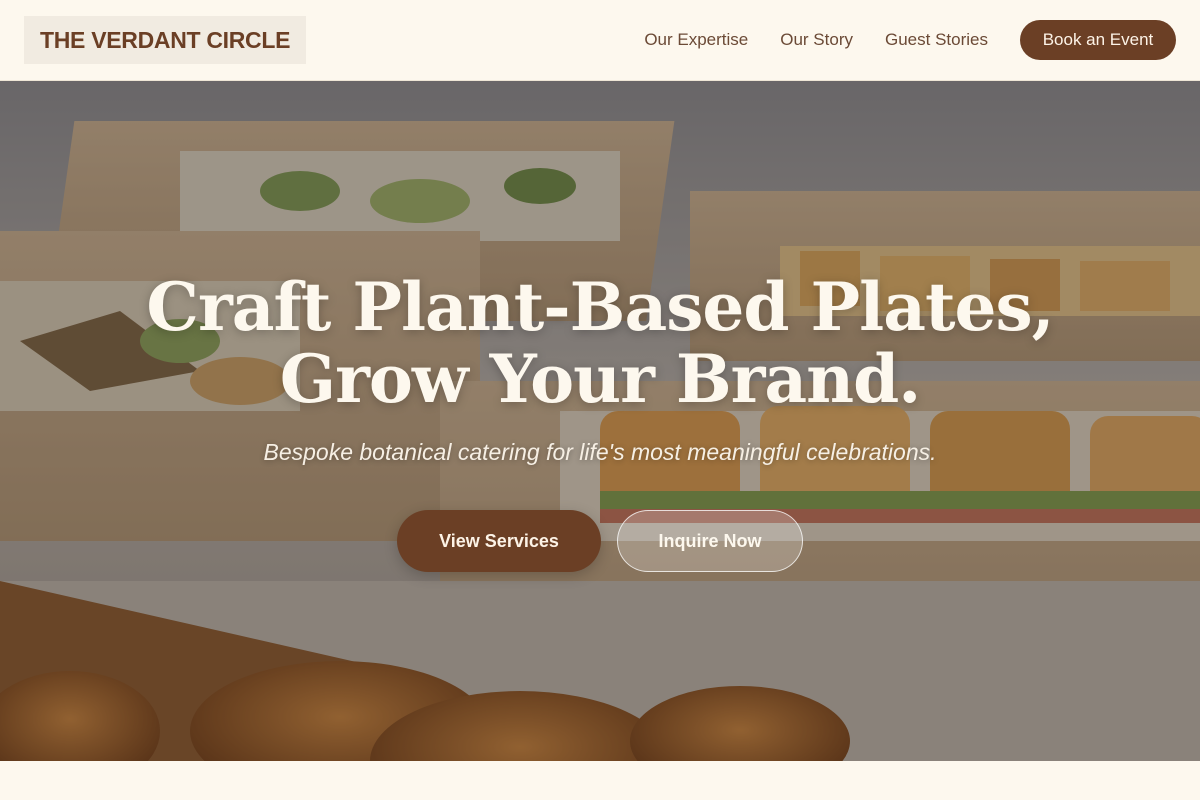 The height and width of the screenshot is (800, 1200). I want to click on hero-title-line-1: Craft Plant-Based Plates,, so click(600, 307).